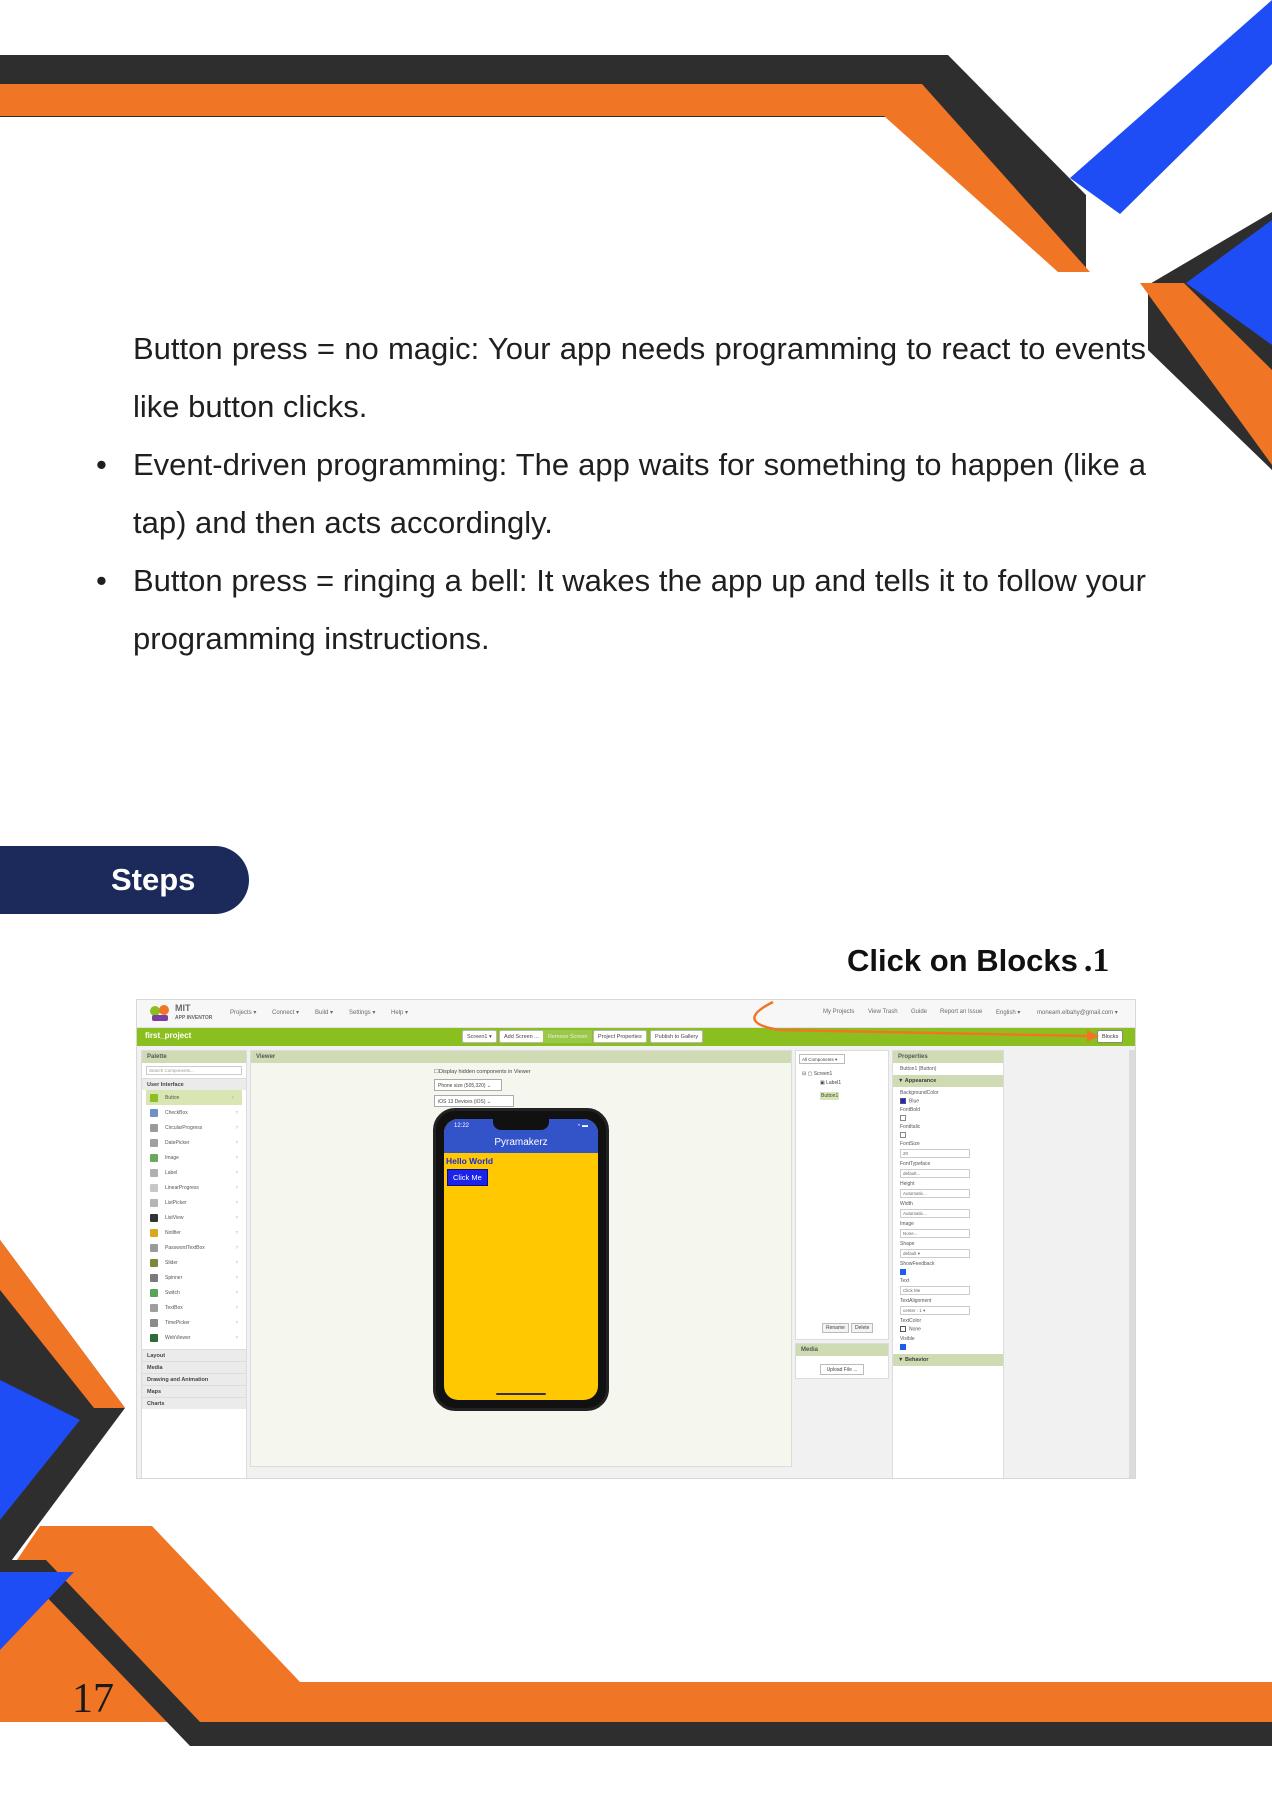  What do you see at coordinates (948, 1267) in the screenshot?
I see `property-showfeedback: ShowFeedback` at bounding box center [948, 1267].